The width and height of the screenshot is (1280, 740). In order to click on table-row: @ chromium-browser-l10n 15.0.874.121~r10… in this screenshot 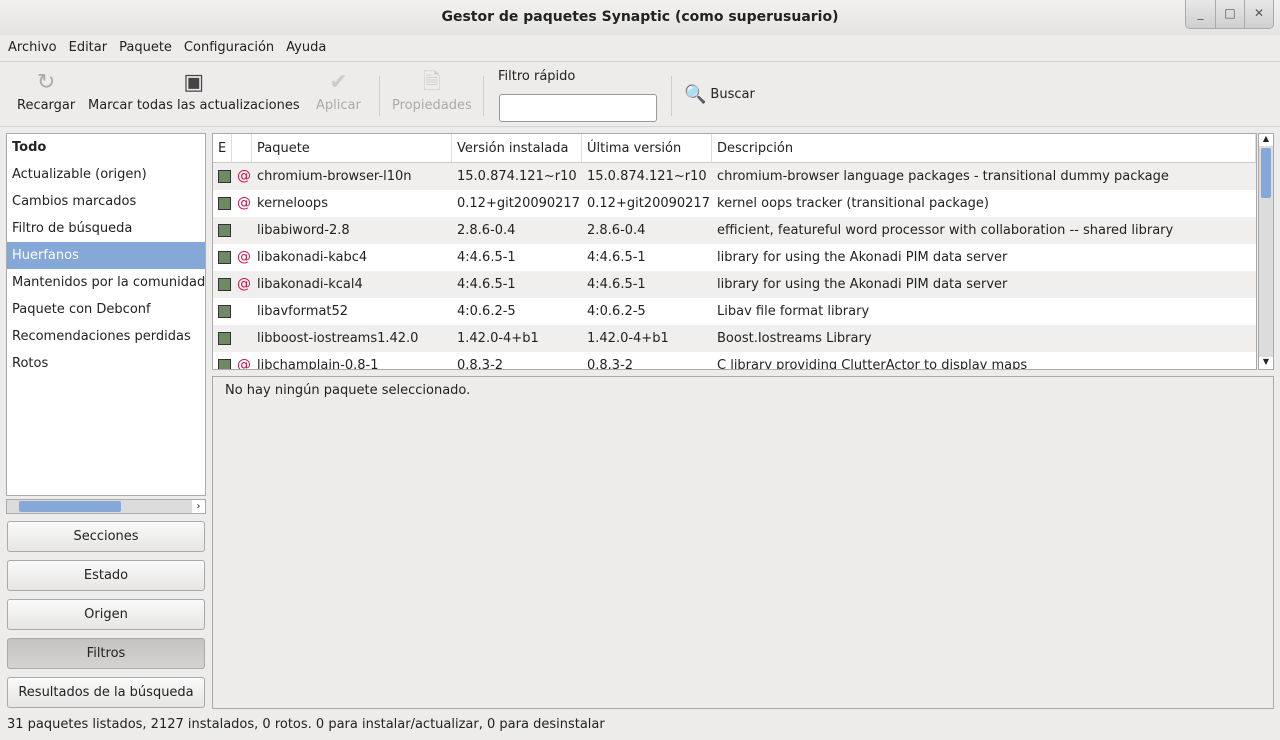, I will do `click(734, 176)`.